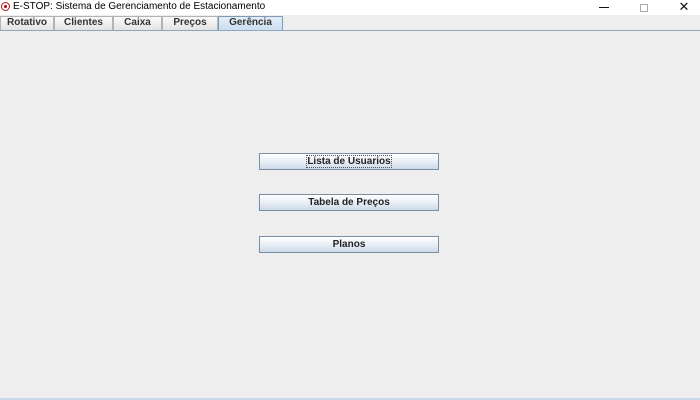 The image size is (700, 400). I want to click on price-table-button: Tabela de Preços, so click(349, 202).